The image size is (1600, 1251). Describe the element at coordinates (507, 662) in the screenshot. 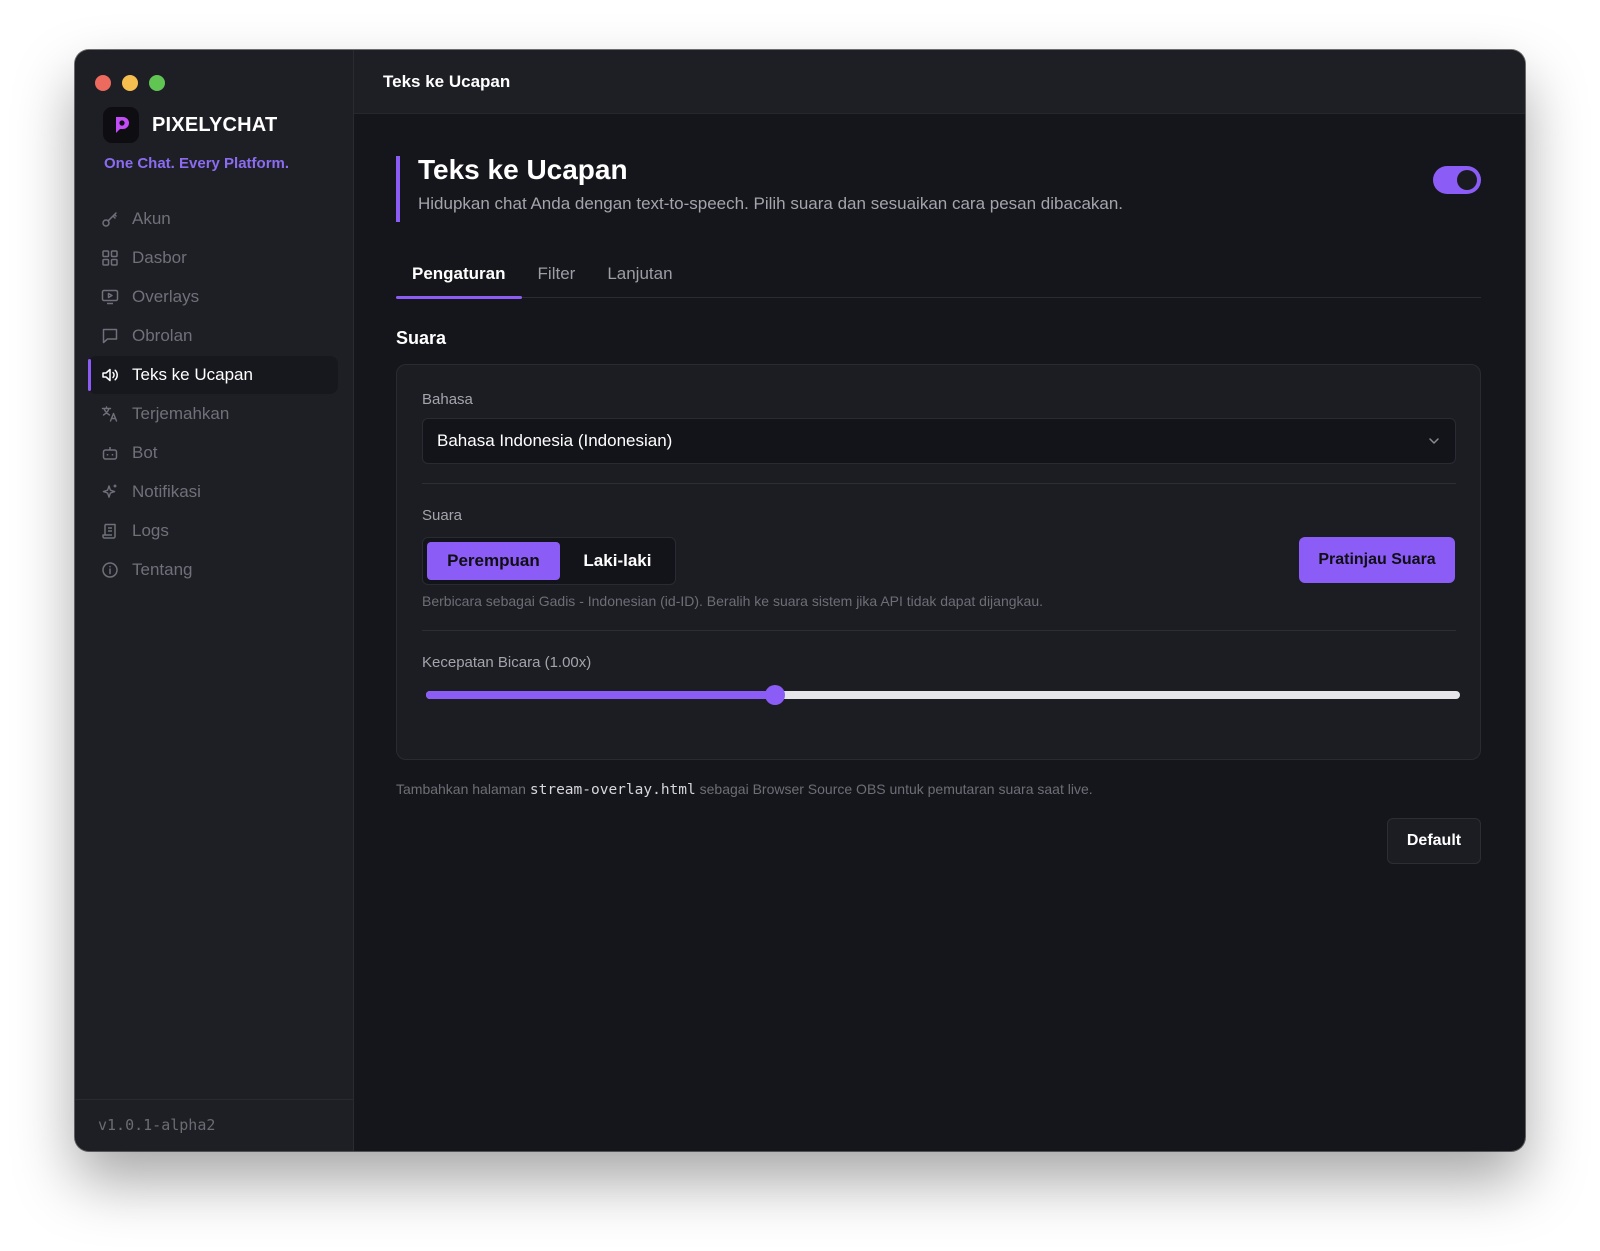

I see `speed-label: Kecepatan Bicara (1.00x)` at that location.